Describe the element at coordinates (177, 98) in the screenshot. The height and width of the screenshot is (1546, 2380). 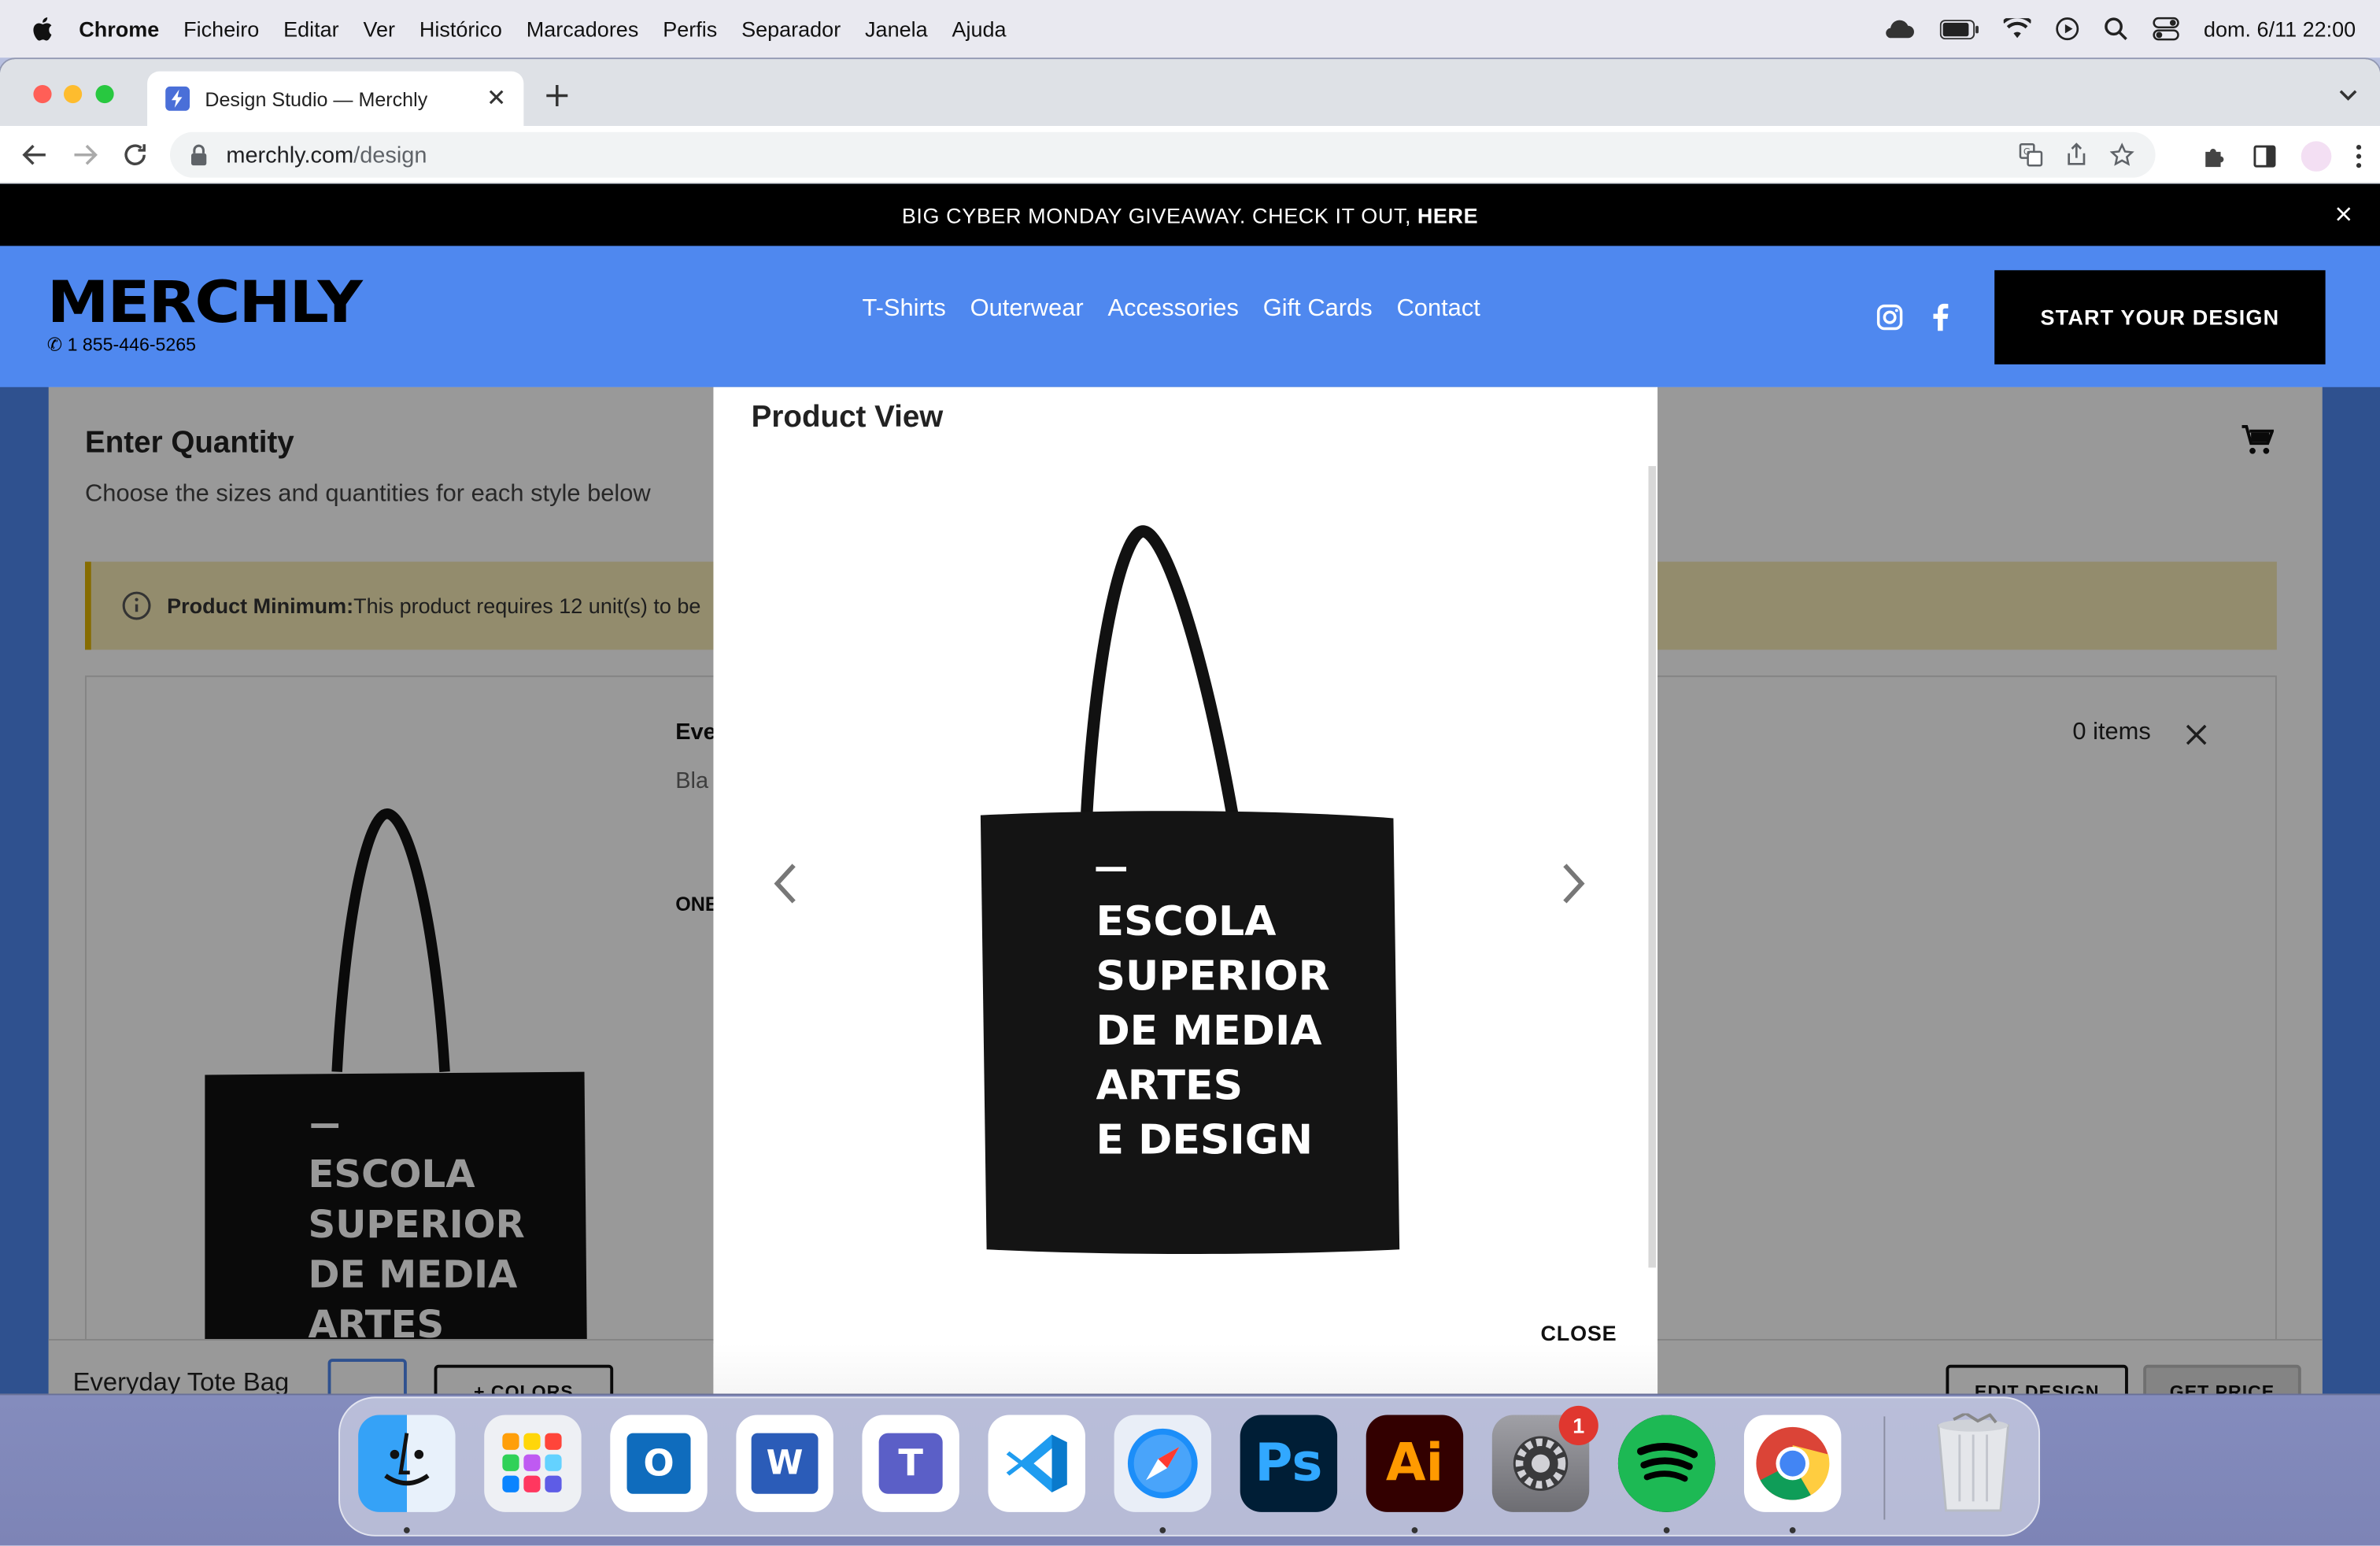
I see `merchly-favicon-icon` at that location.